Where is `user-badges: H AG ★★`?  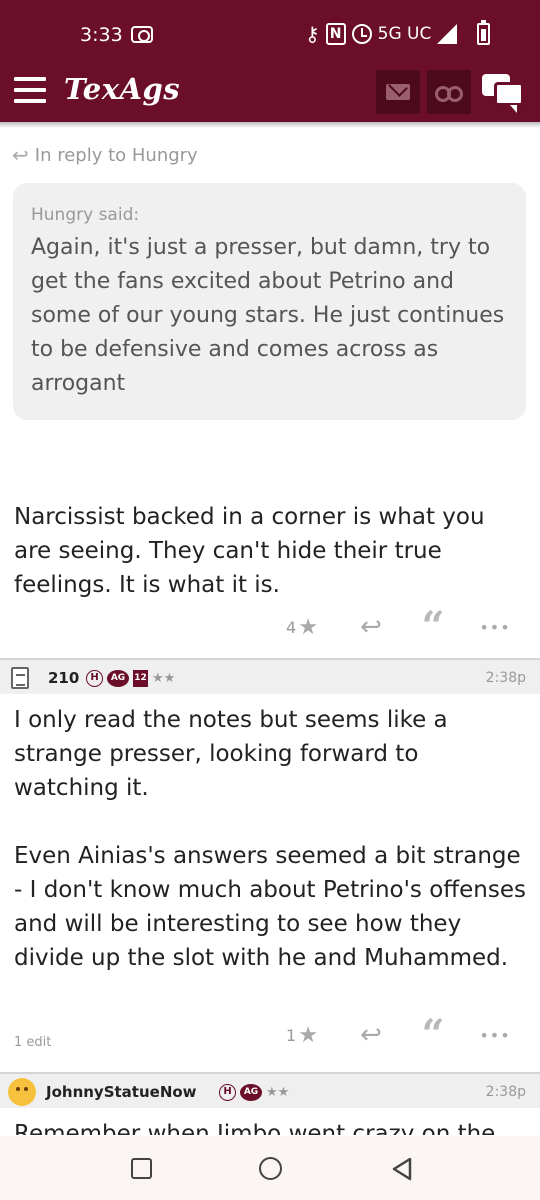 user-badges: H AG ★★ is located at coordinates (254, 1092).